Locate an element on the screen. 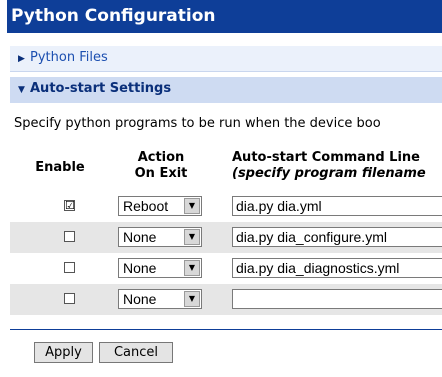 The width and height of the screenshot is (442, 377). table-row: None ▼ is located at coordinates (226, 299).